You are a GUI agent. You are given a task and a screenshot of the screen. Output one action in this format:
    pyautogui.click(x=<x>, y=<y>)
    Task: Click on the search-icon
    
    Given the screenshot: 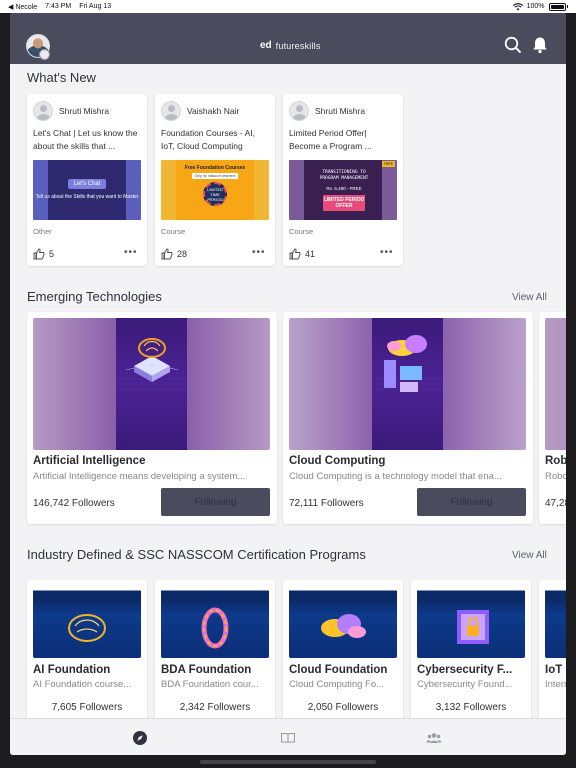 What is the action you would take?
    pyautogui.click(x=513, y=45)
    